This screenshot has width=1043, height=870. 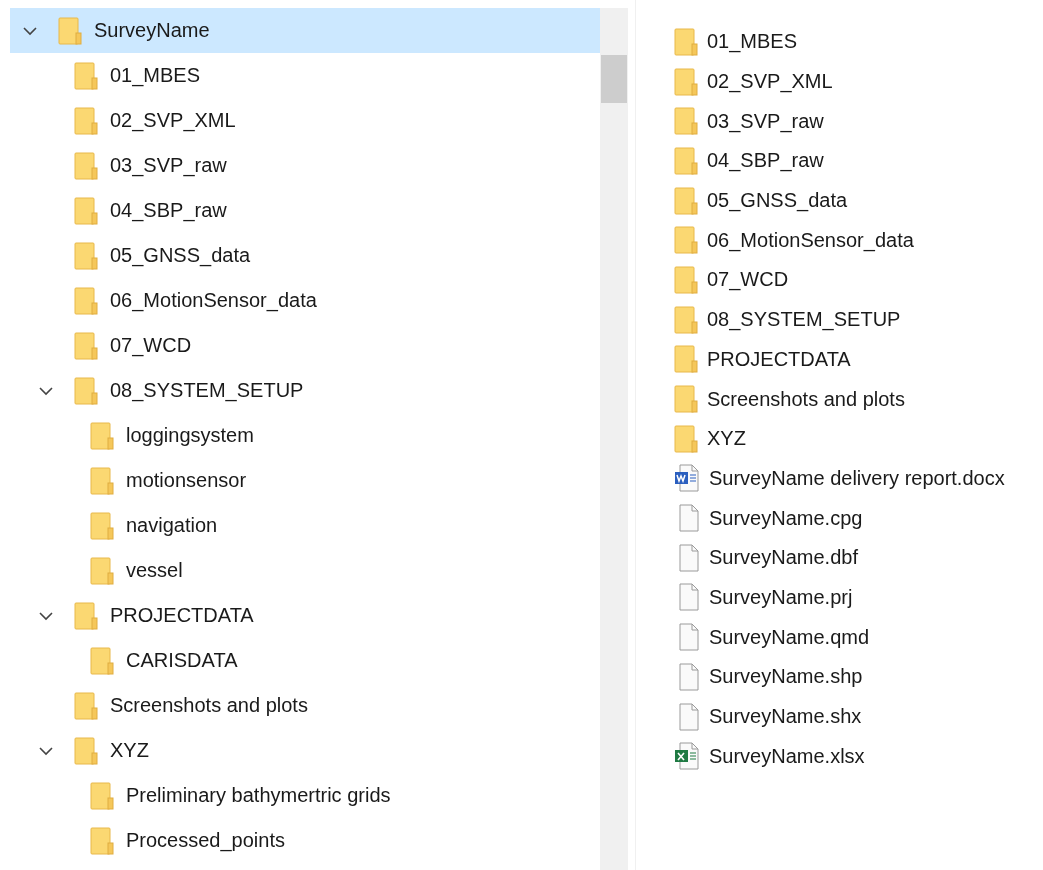 I want to click on tree-item: 06_MotionSensor_data, so click(x=305, y=300).